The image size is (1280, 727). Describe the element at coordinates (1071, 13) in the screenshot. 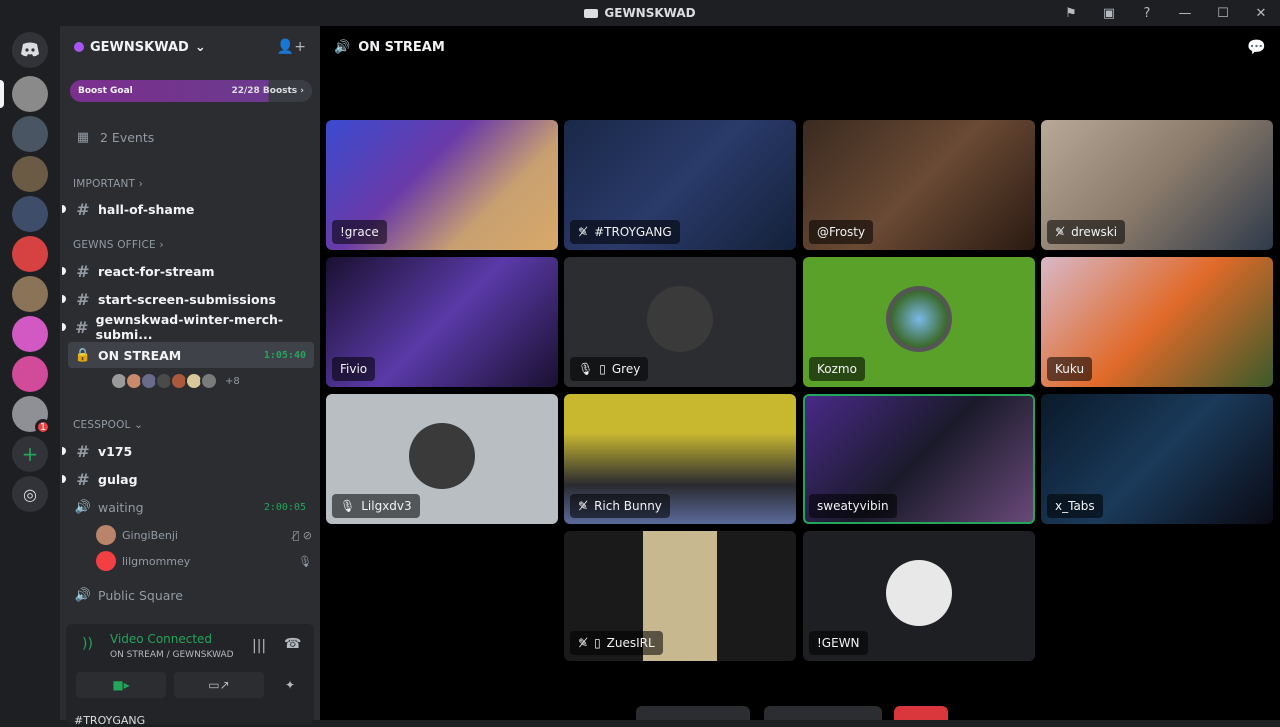

I see `flag-icon: ⚑` at that location.